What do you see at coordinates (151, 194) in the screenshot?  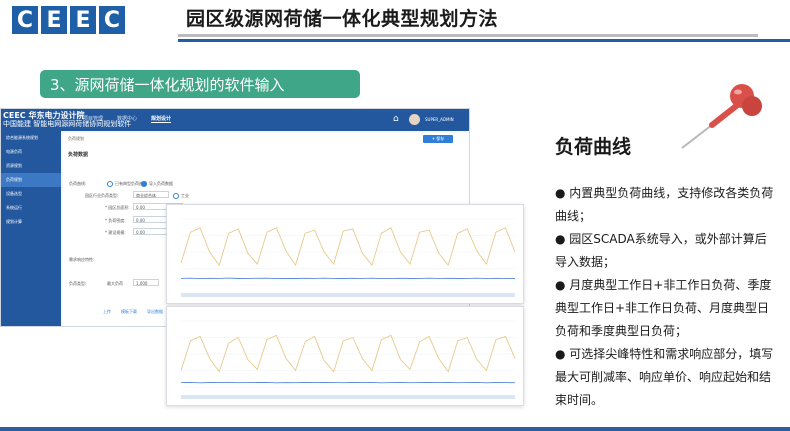 I see `industry-select: 商业综合体` at bounding box center [151, 194].